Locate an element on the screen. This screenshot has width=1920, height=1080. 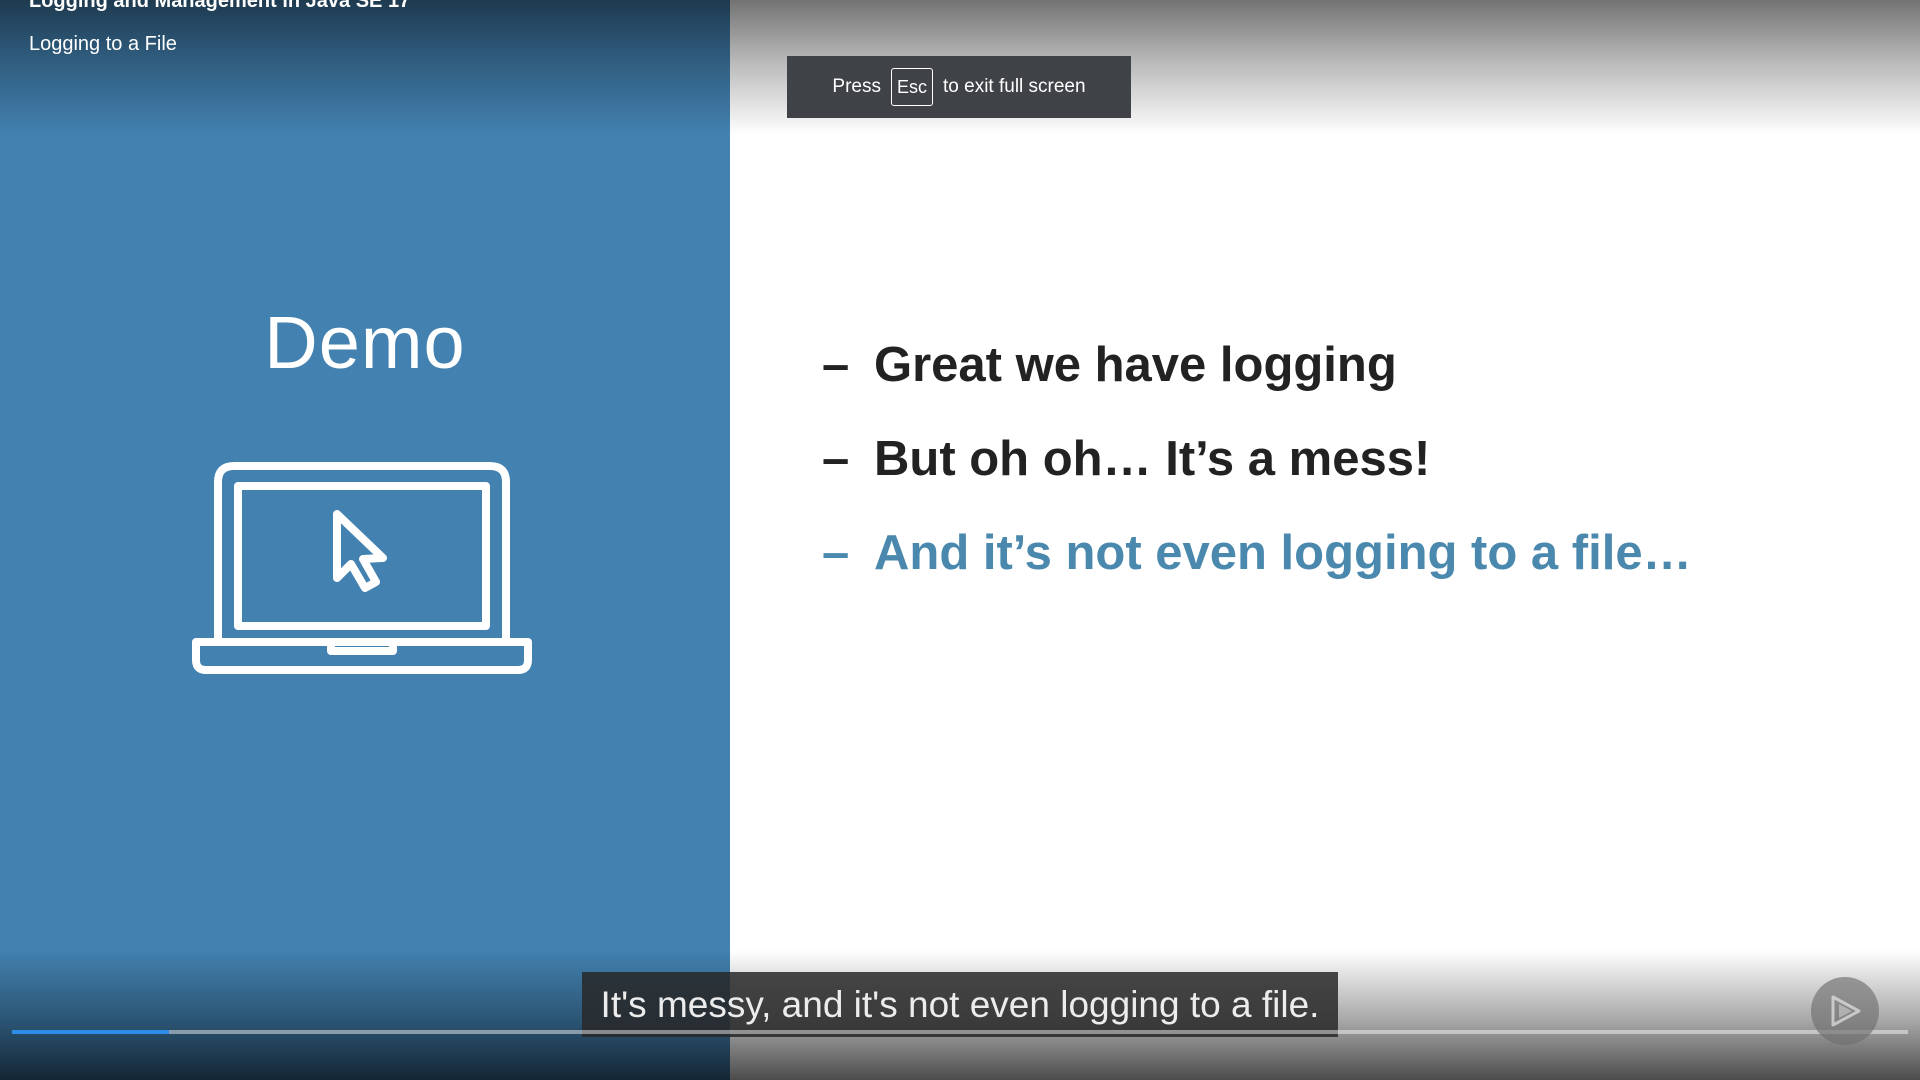
demo-heading: Demo is located at coordinates (365, 342).